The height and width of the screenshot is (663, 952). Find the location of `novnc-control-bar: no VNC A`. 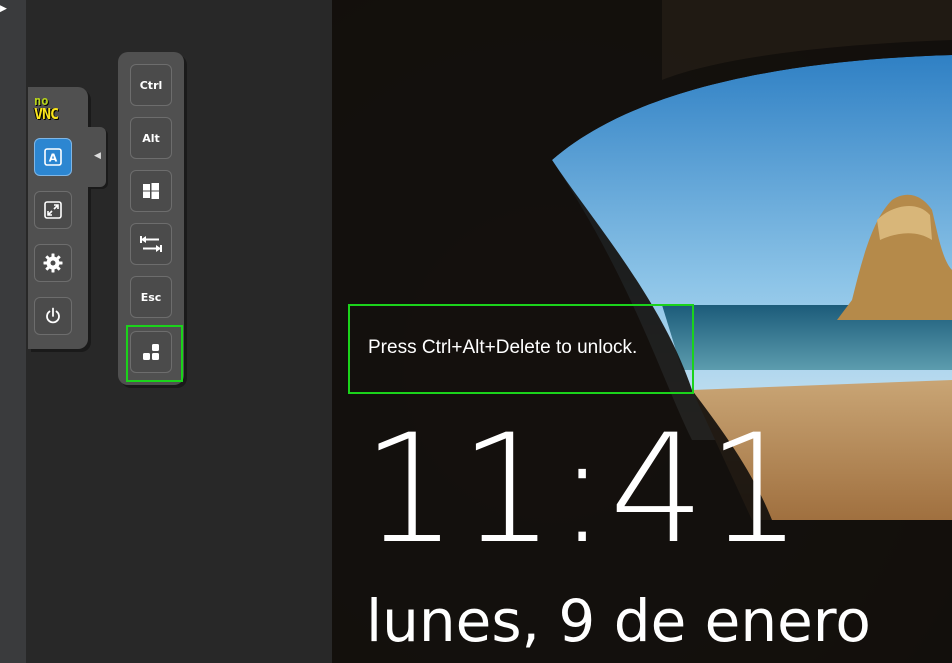

novnc-control-bar: no VNC A is located at coordinates (58, 218).